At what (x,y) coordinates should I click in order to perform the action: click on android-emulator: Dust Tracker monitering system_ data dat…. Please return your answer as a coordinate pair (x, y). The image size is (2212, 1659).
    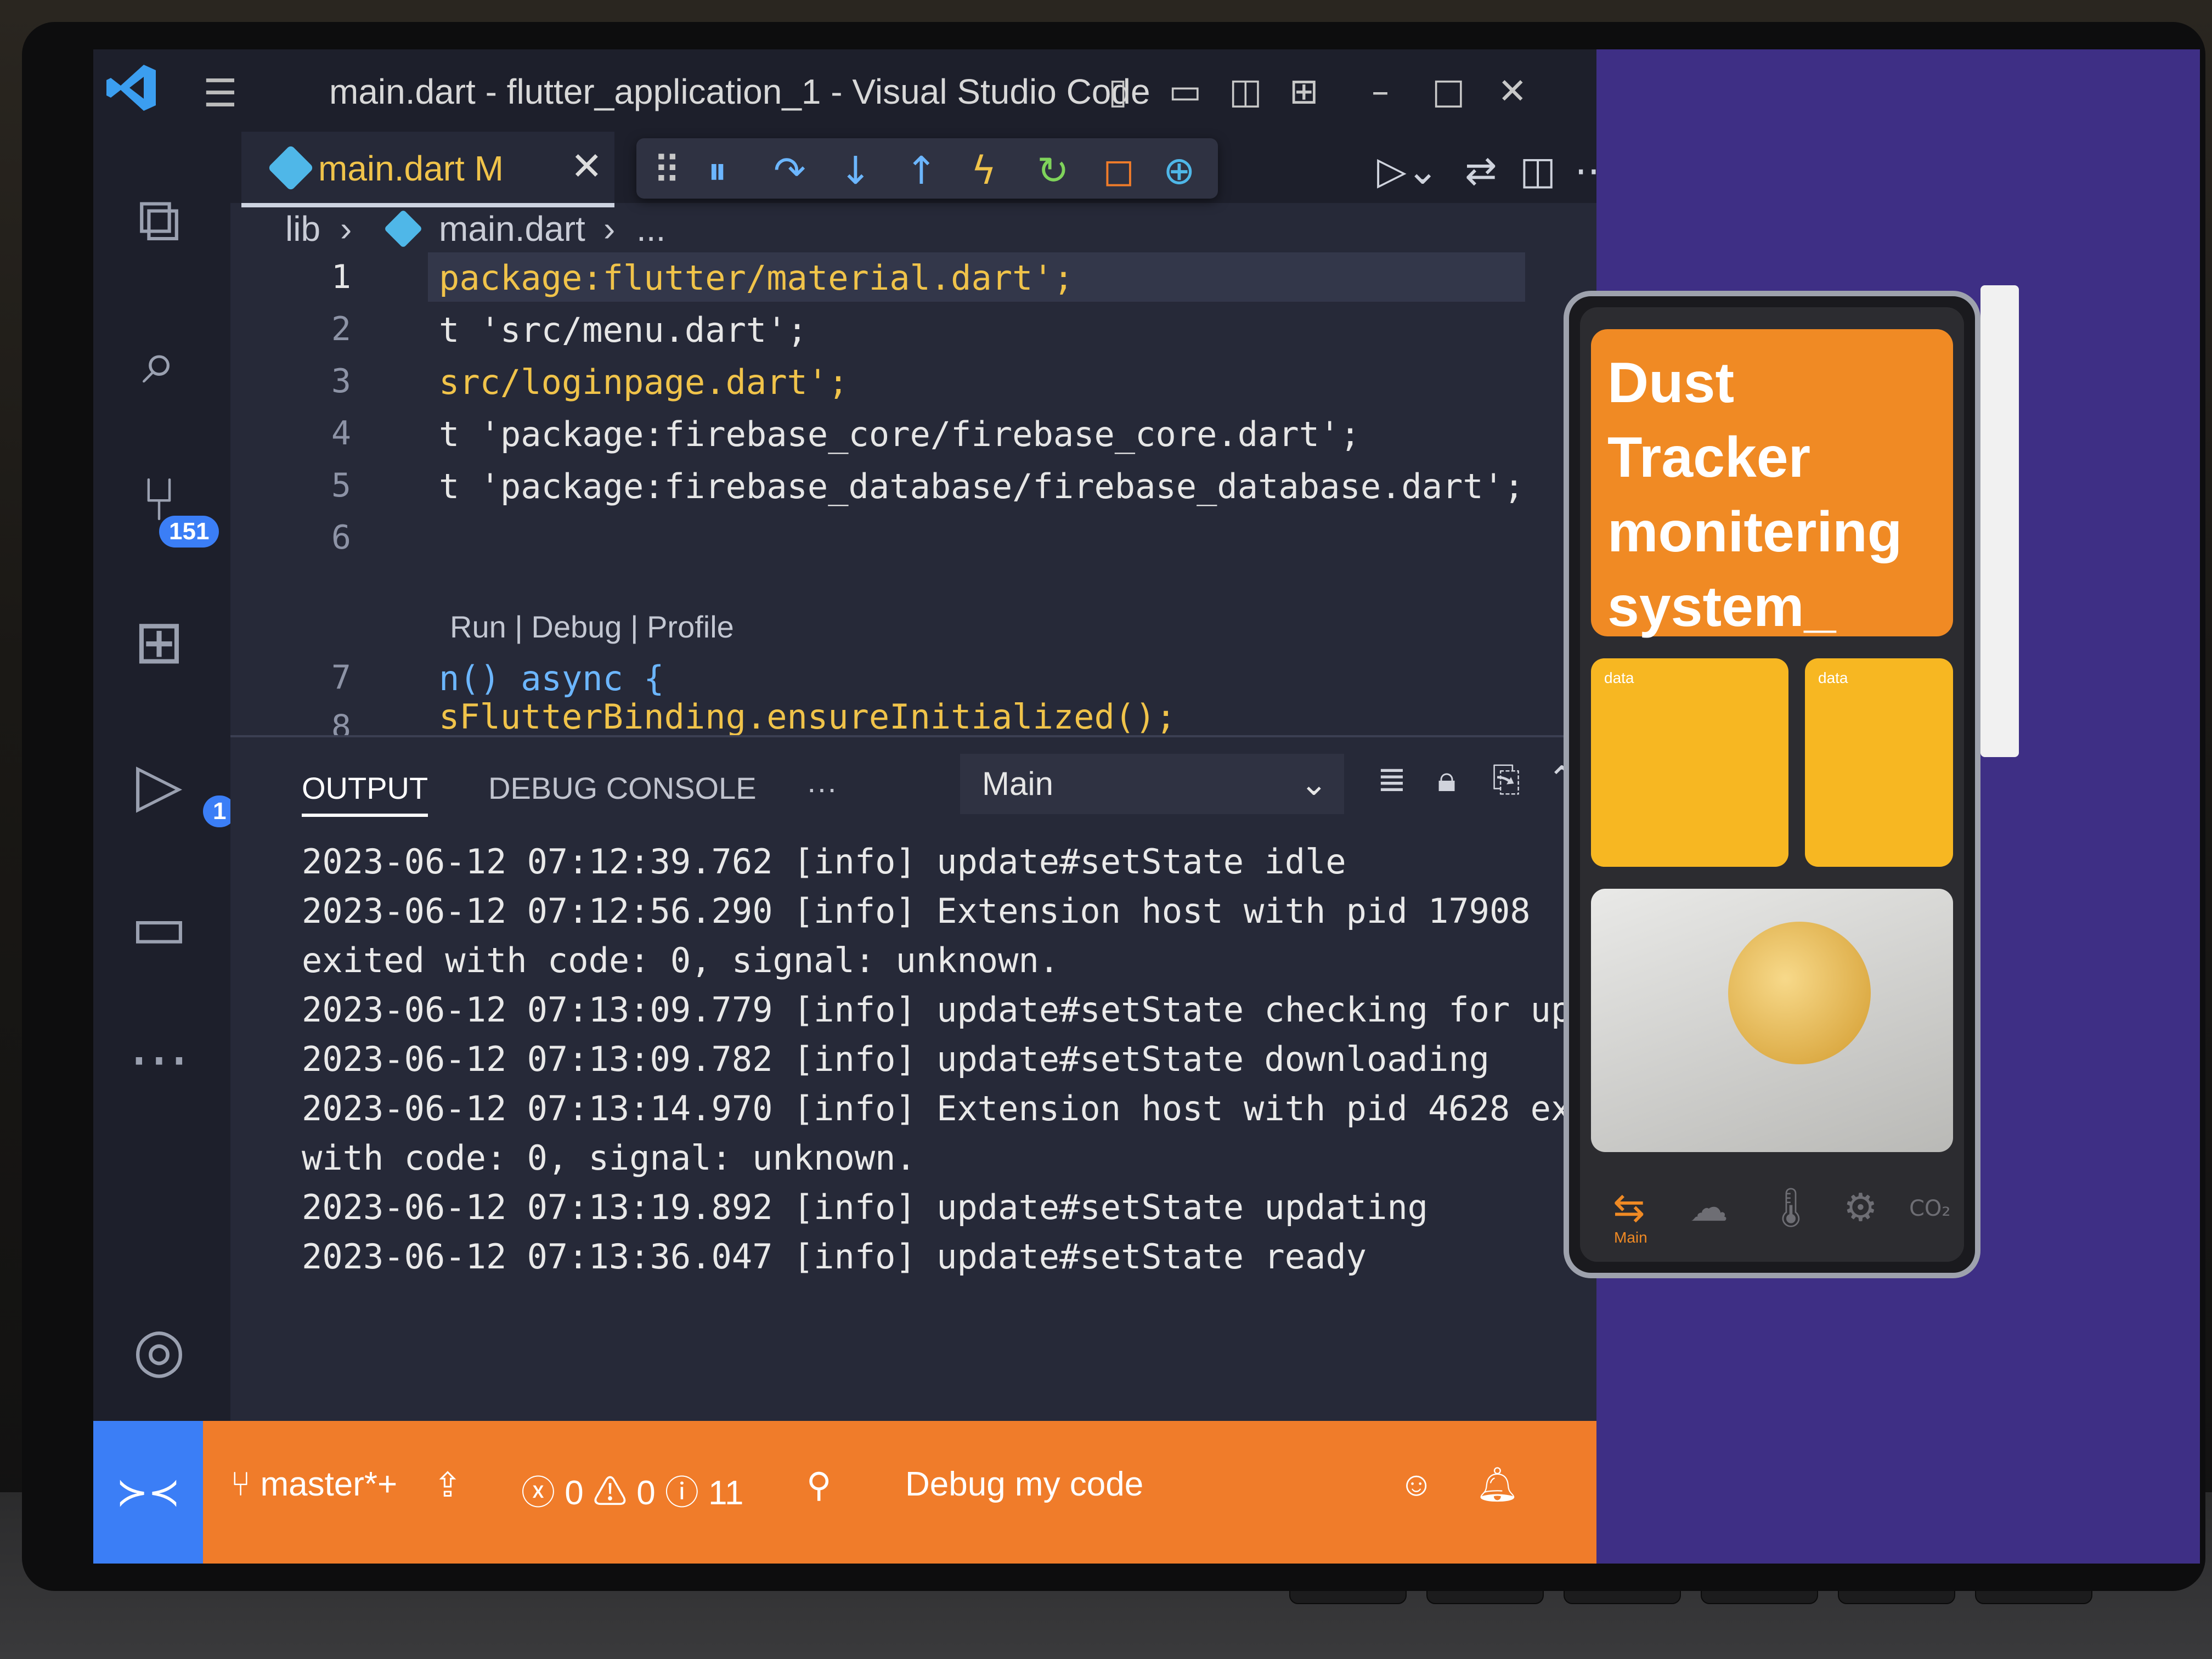
    Looking at the image, I should click on (1772, 785).